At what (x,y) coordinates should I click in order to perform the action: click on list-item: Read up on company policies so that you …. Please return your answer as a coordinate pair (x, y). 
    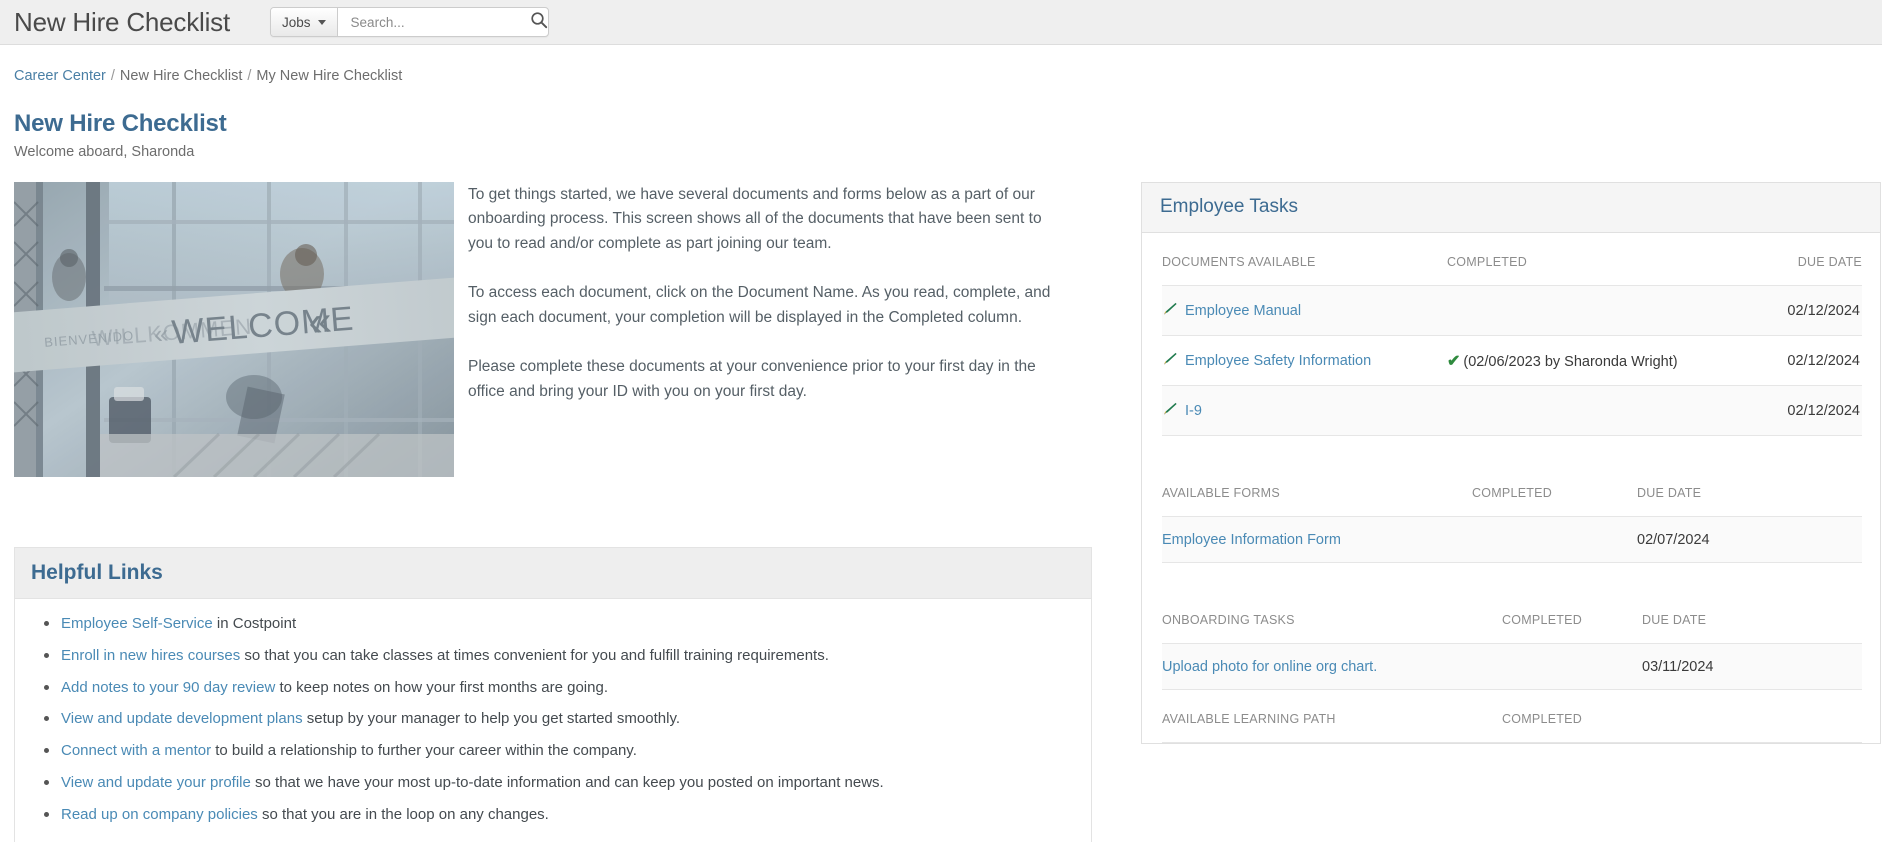
    Looking at the image, I should click on (553, 820).